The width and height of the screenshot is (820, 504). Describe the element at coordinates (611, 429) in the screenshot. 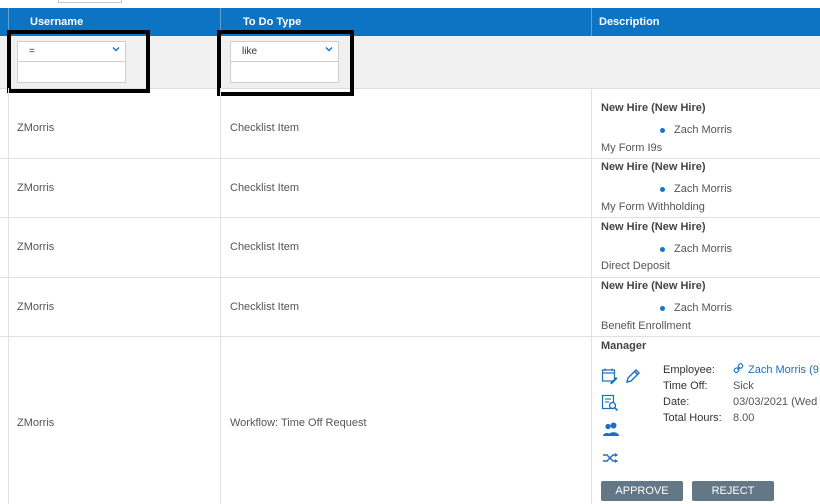

I see `users-icon` at that location.